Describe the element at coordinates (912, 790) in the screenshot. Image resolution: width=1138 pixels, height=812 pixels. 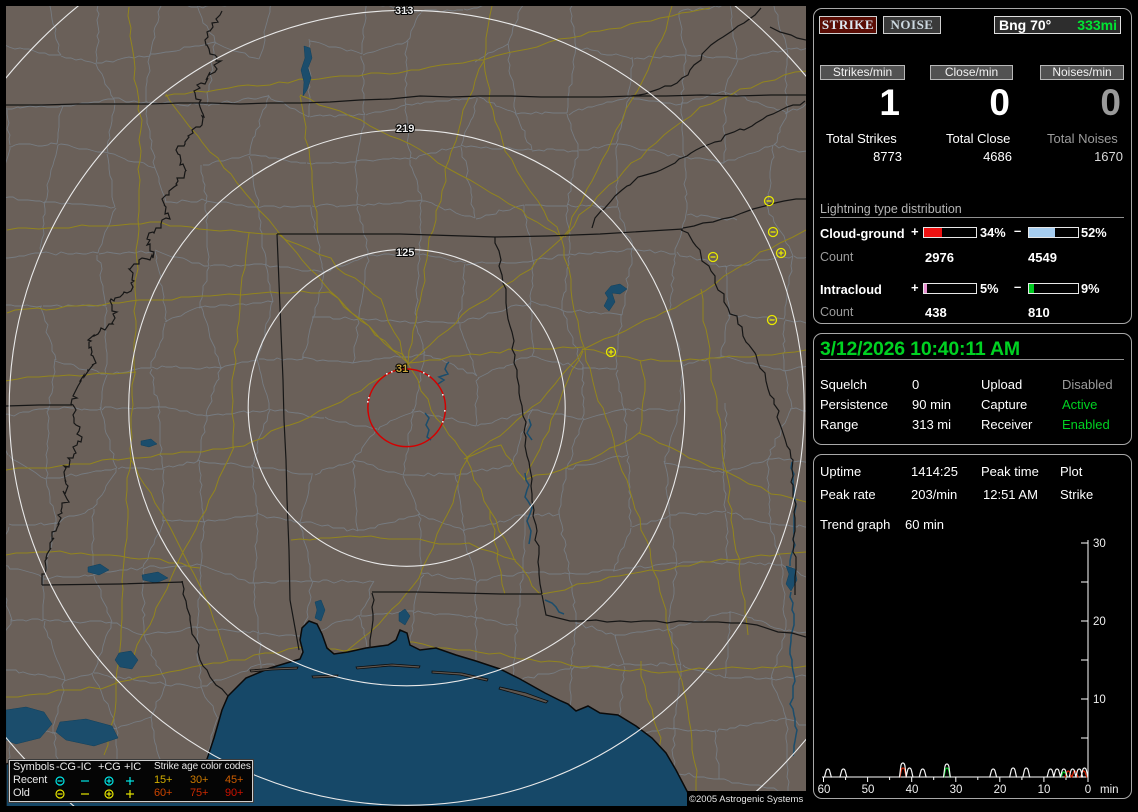
I see `svg-text: 40` at that location.